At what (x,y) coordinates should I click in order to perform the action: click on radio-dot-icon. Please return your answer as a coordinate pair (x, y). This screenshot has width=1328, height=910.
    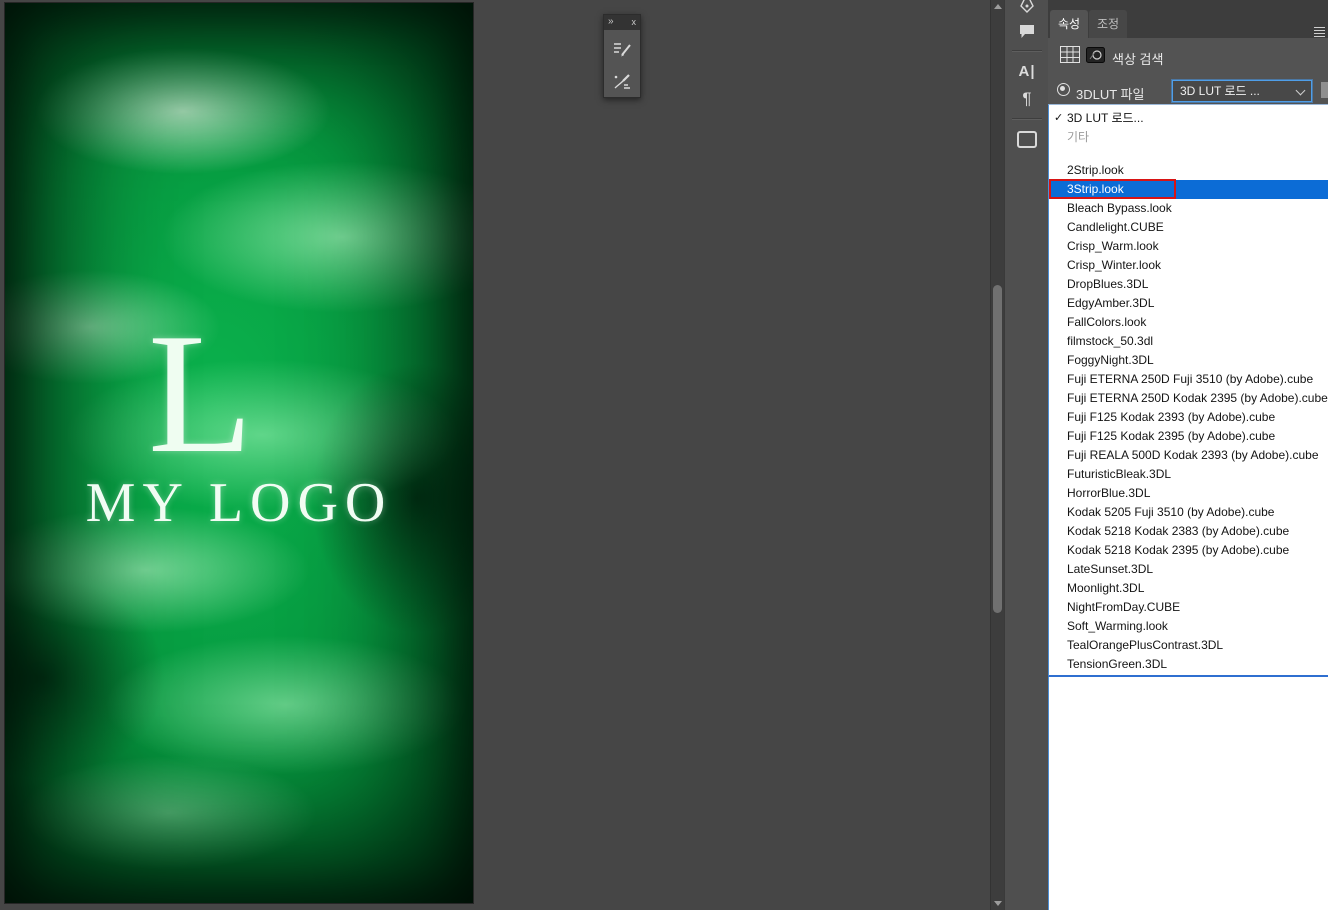
    Looking at the image, I should click on (1062, 88).